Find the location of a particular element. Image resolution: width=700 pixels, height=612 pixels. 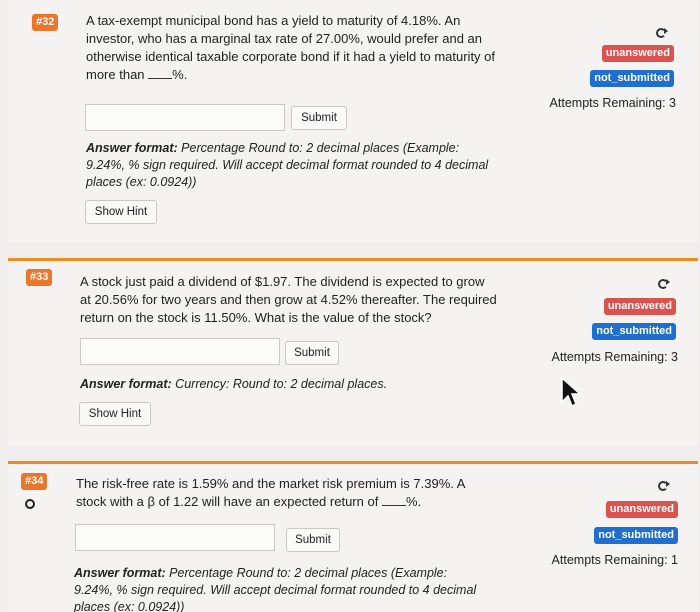

question-number: #34 is located at coordinates (34, 481).